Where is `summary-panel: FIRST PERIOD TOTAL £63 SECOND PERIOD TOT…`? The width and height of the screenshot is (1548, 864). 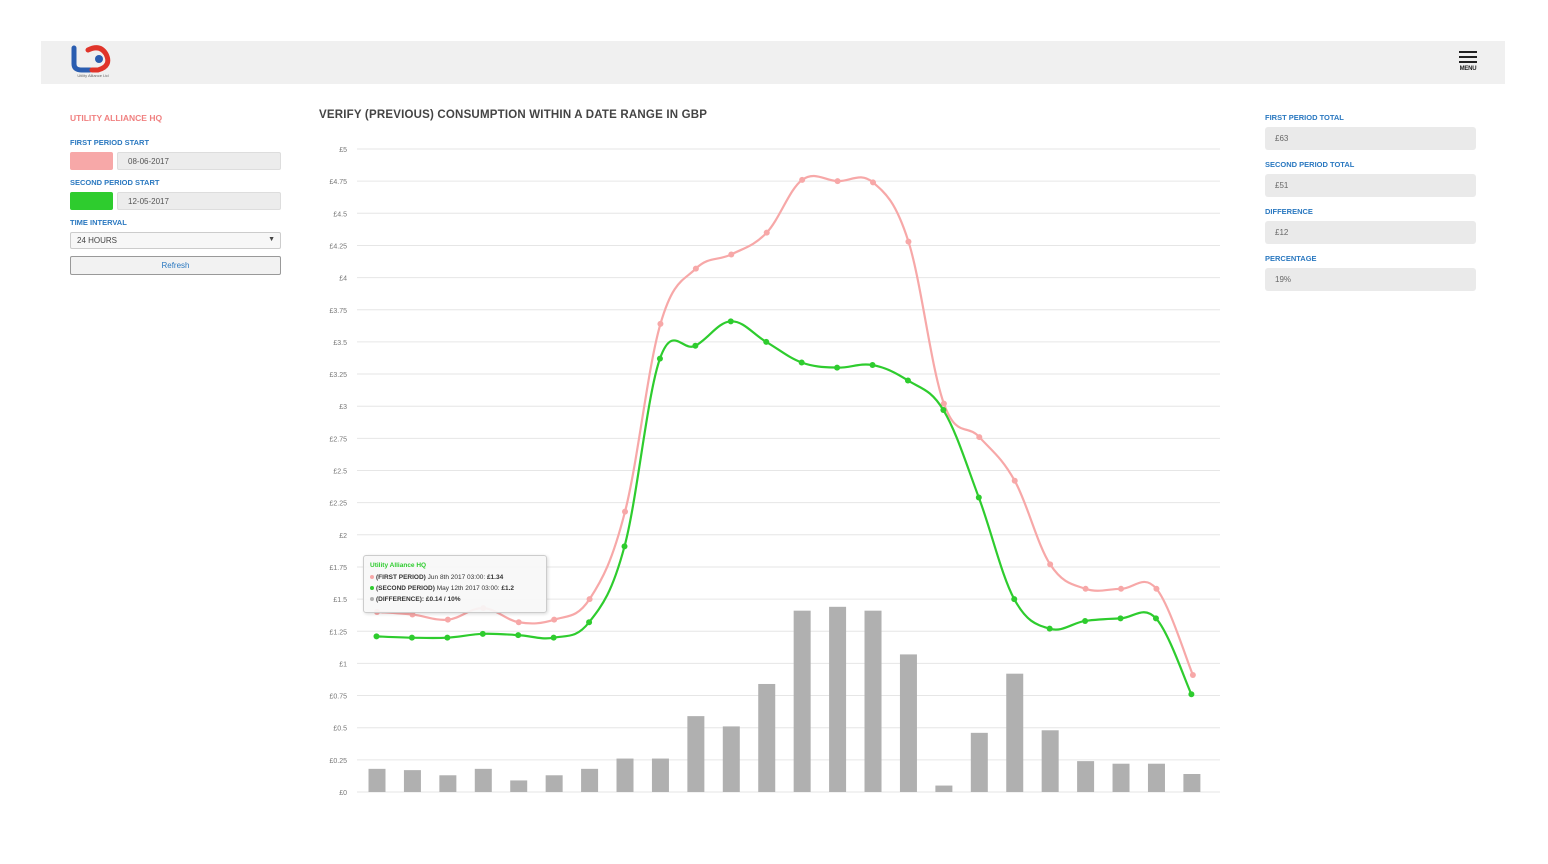
summary-panel: FIRST PERIOD TOTAL £63 SECOND PERIOD TOT… is located at coordinates (1370, 202).